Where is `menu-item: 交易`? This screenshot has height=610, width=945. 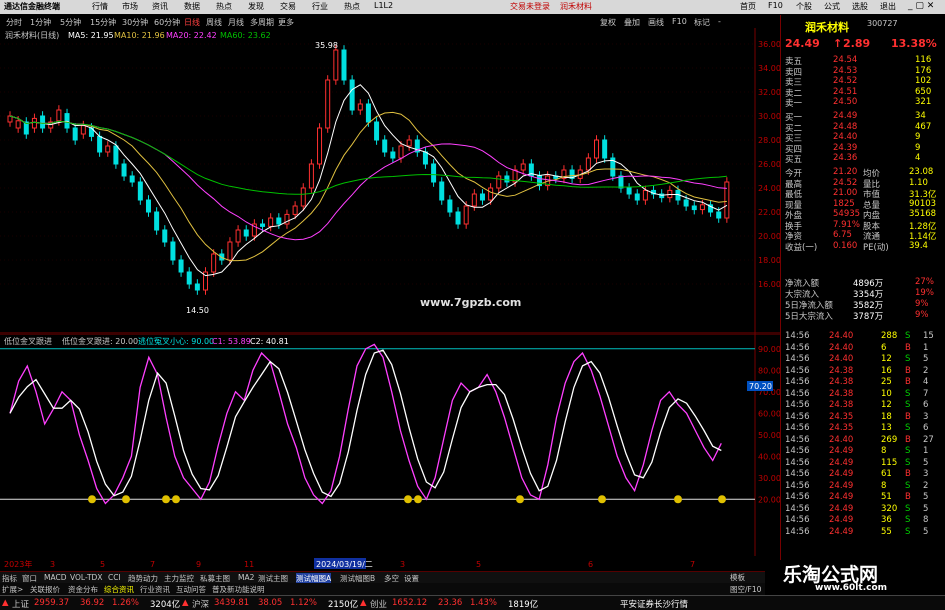 menu-item: 交易 is located at coordinates (288, 6).